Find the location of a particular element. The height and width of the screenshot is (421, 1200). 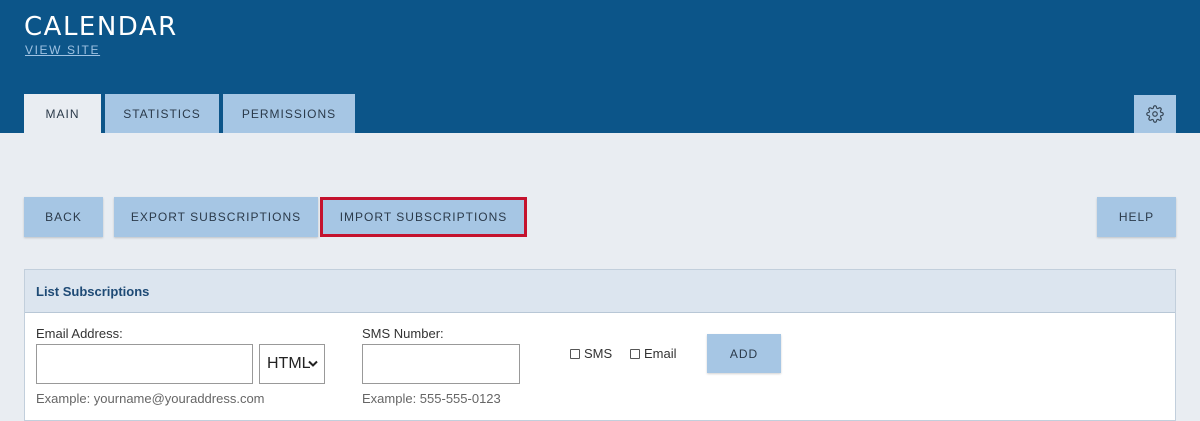

panel-title: List Subscriptions is located at coordinates (600, 291).